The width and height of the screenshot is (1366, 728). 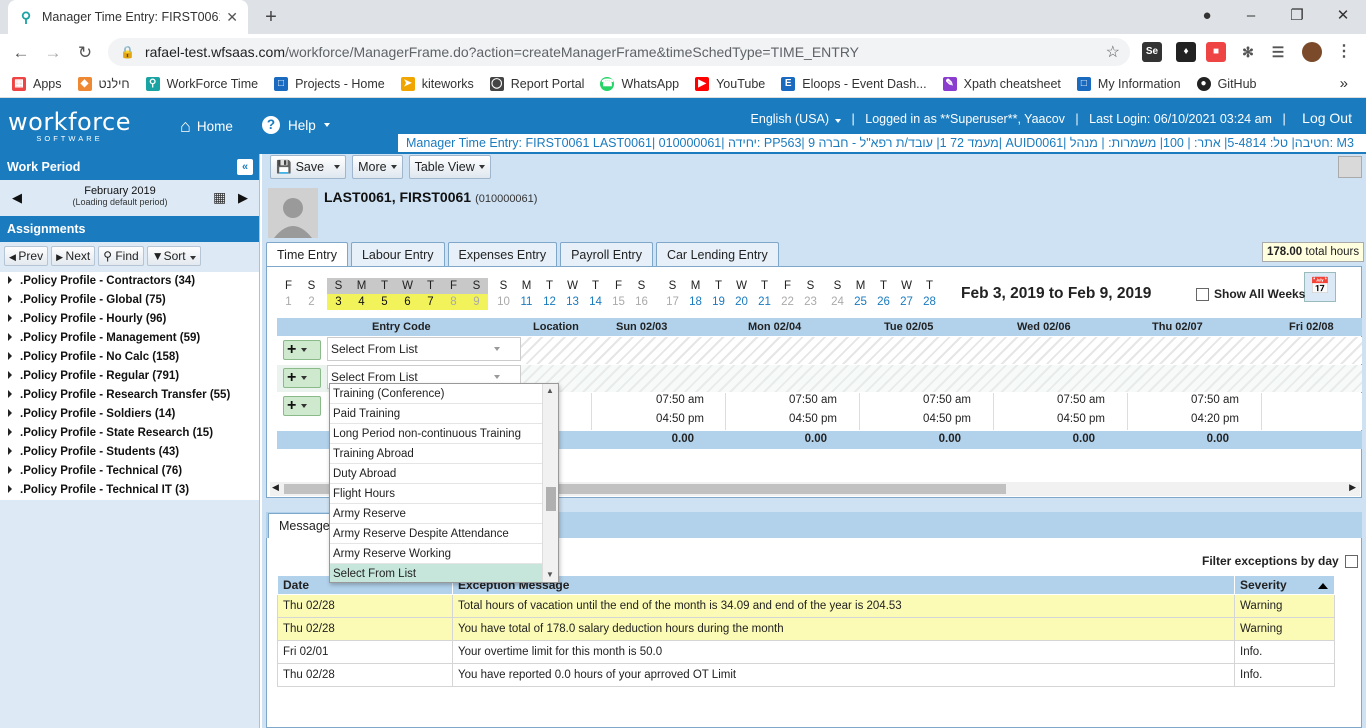 I want to click on workforce-logo: workforce SOFTWARE, so click(x=69, y=125).